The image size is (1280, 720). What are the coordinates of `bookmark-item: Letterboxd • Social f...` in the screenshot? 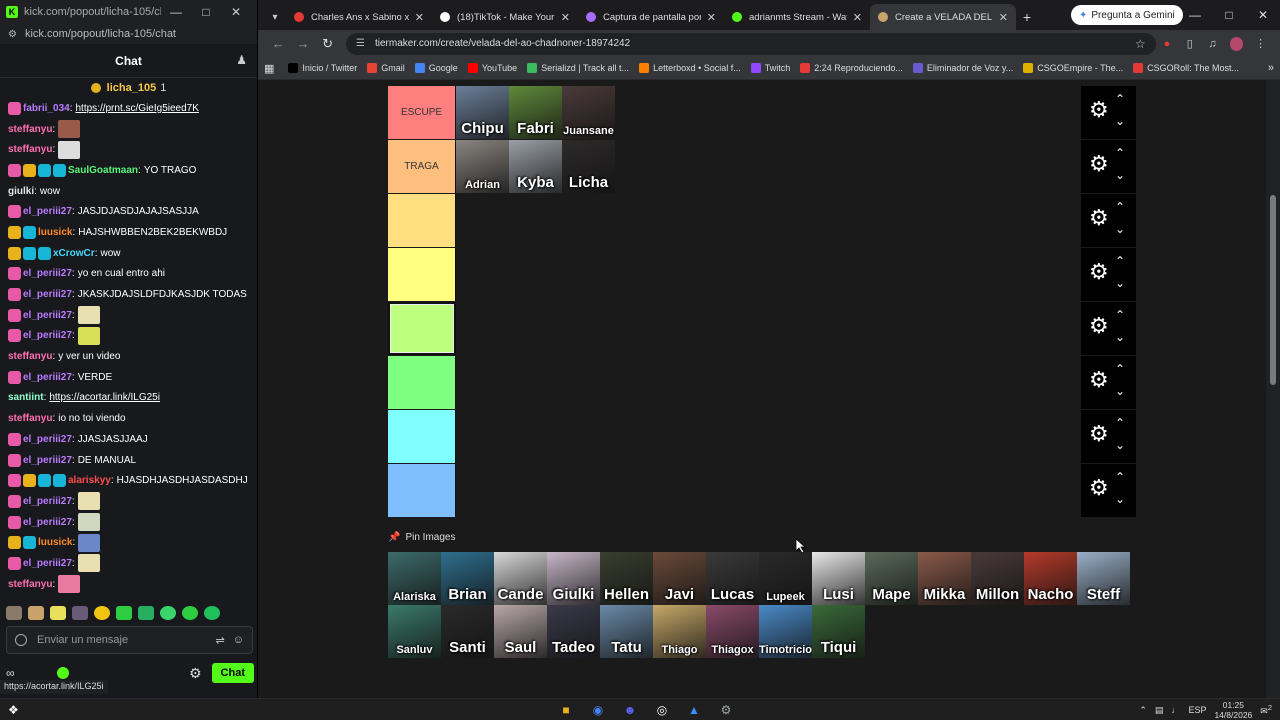 It's located at (690, 68).